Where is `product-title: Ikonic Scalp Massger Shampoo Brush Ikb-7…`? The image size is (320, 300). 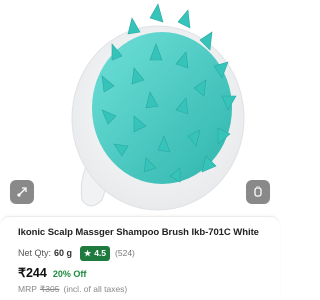 product-title: Ikonic Scalp Massger Shampoo Brush Ikb-7… is located at coordinates (147, 232).